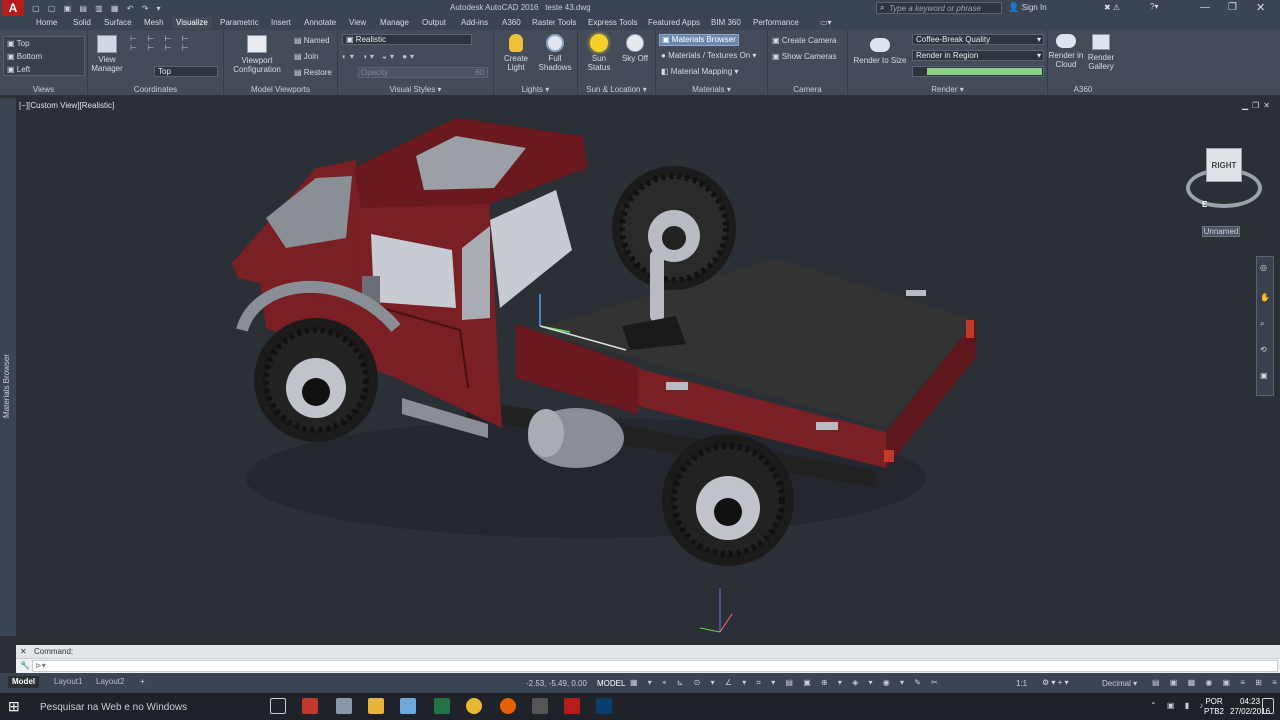 The image size is (1280, 720). Describe the element at coordinates (1232, 7) in the screenshot. I see `restore-icon: ❐` at that location.